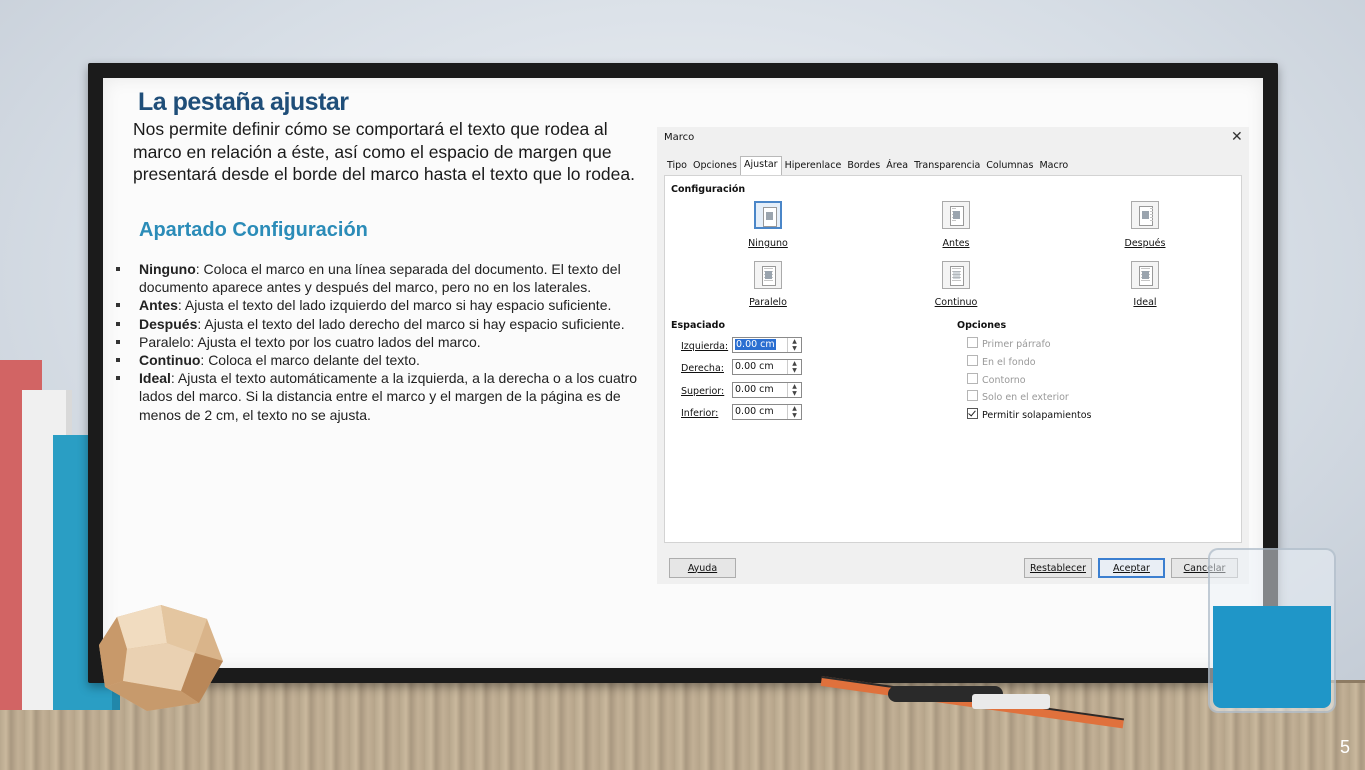 This screenshot has height=770, width=1365. I want to click on bullet-term: Después, so click(168, 323).